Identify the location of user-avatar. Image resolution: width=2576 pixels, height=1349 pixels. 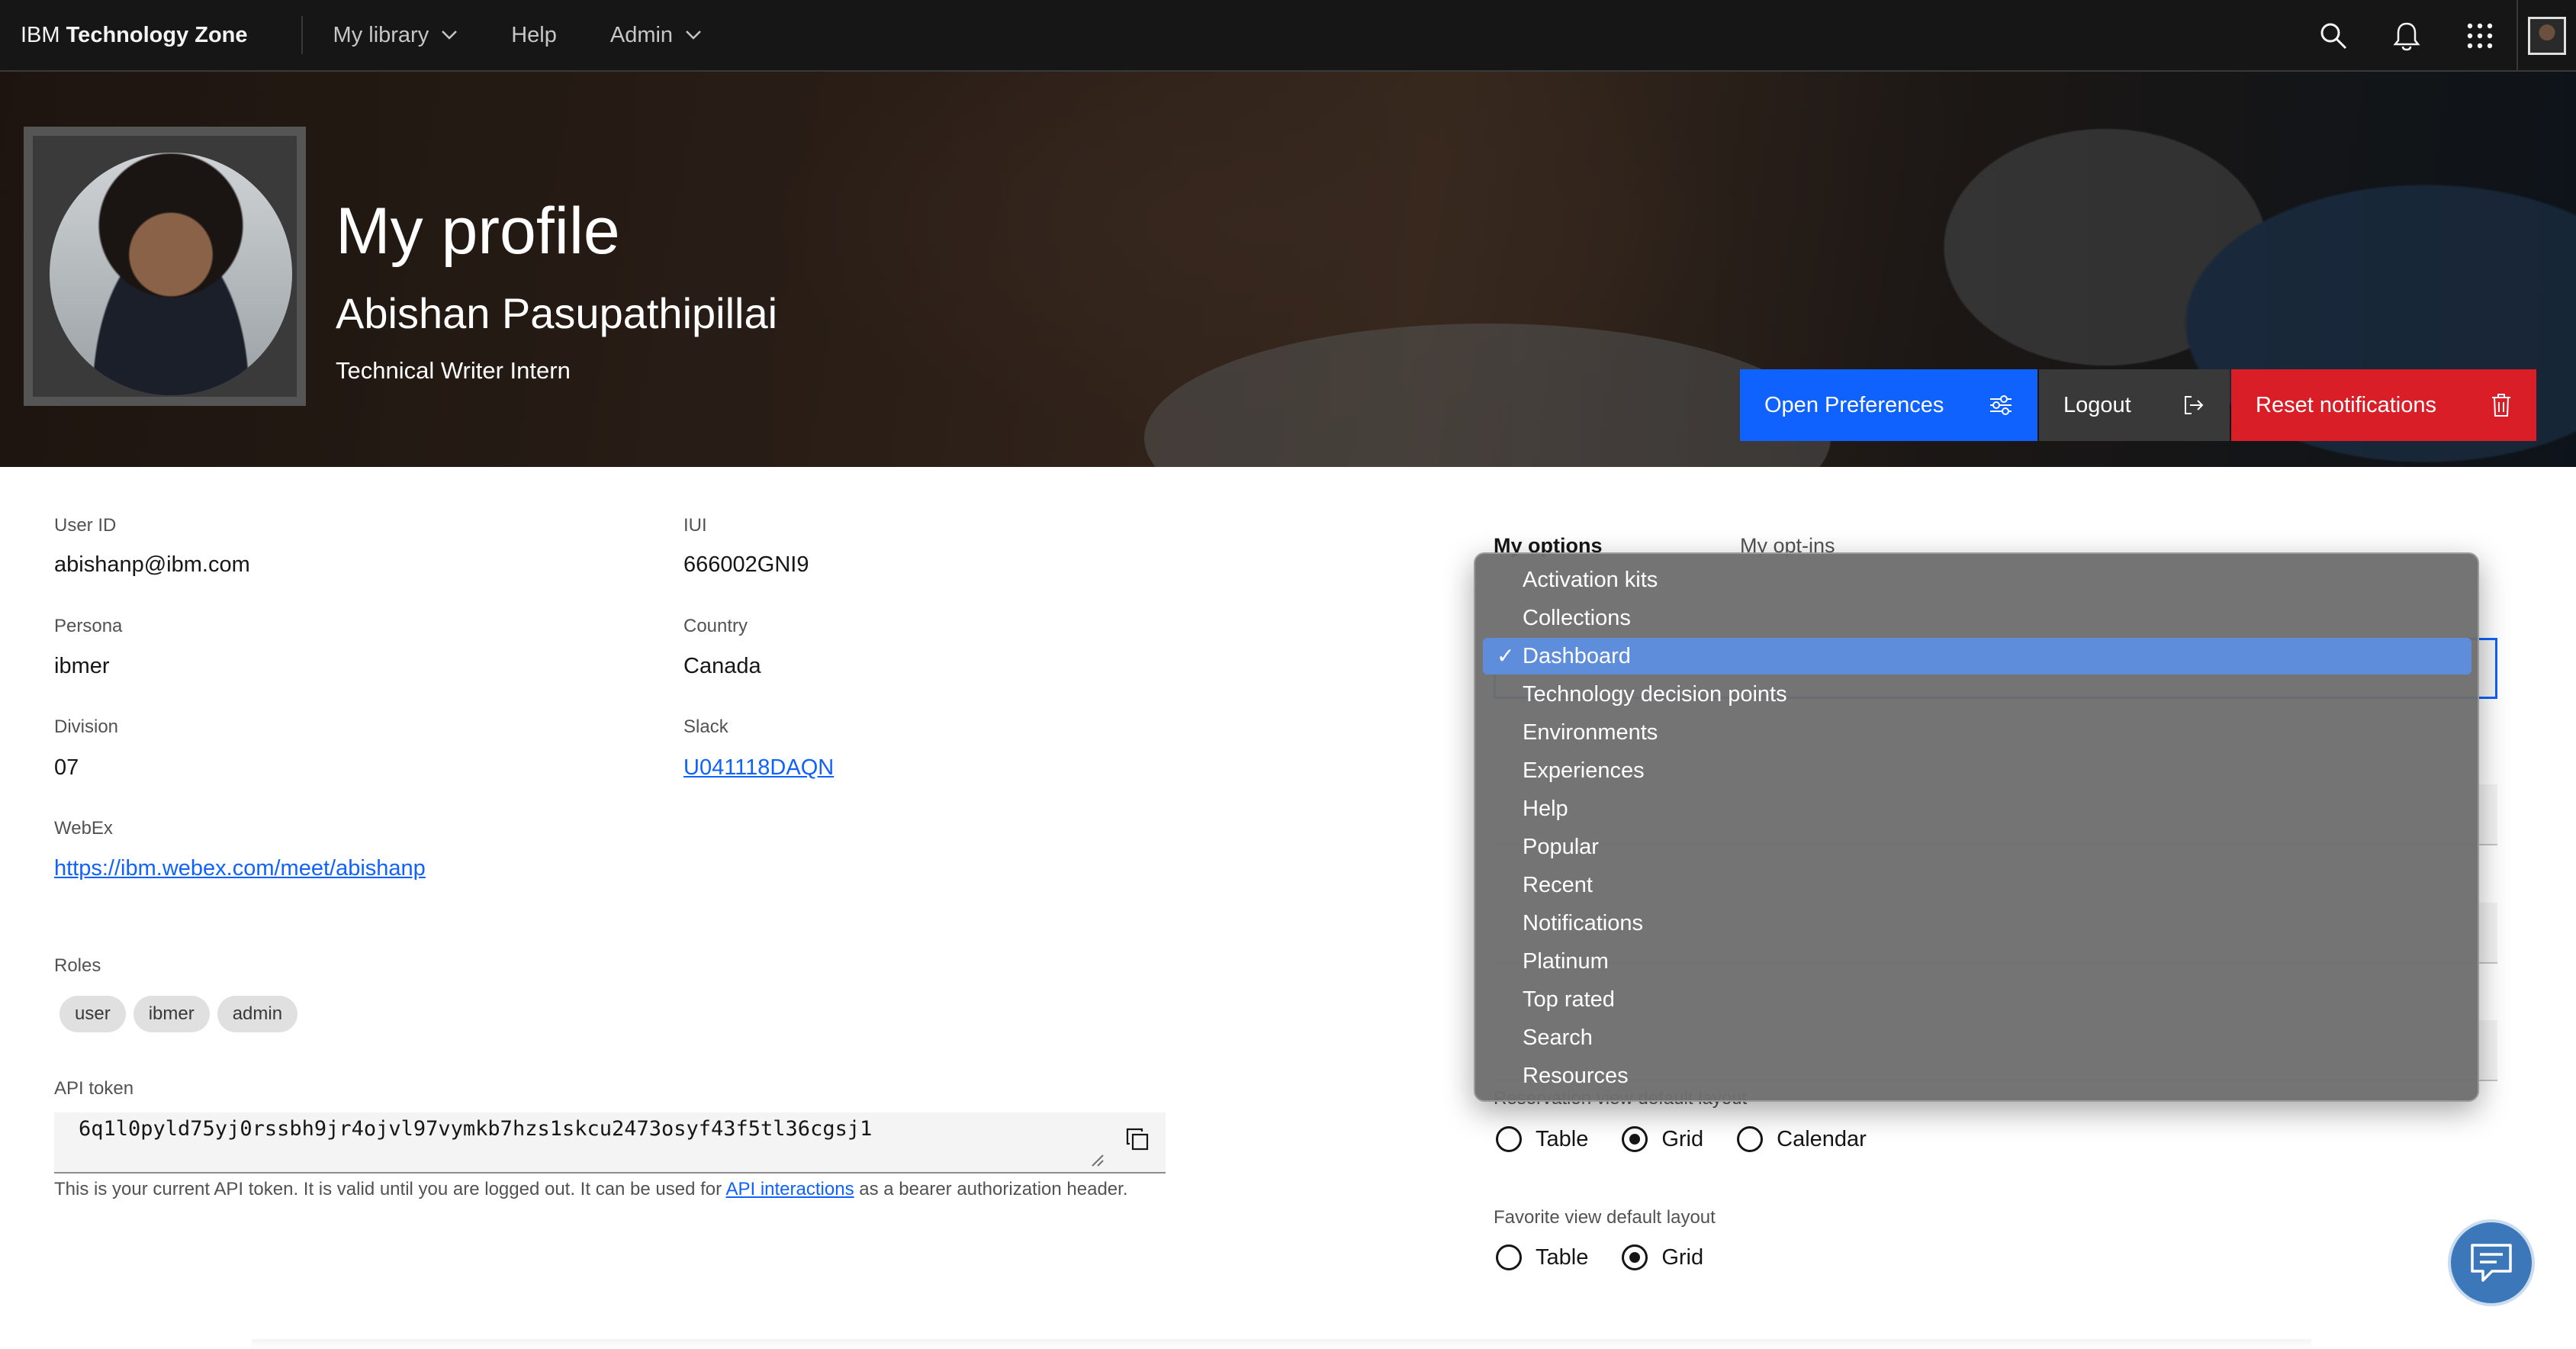
(2547, 36).